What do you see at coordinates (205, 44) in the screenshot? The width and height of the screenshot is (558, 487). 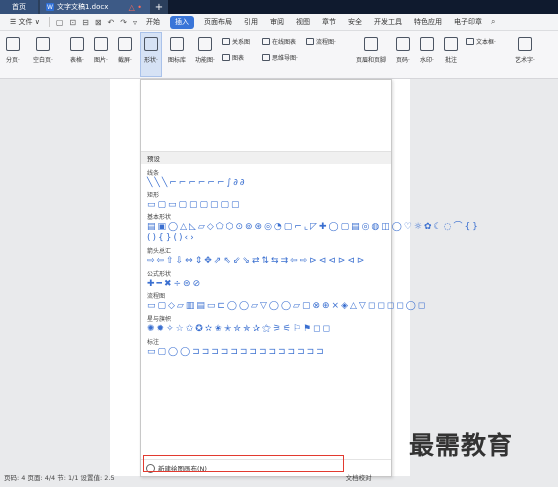 I see `function-chart-icon` at bounding box center [205, 44].